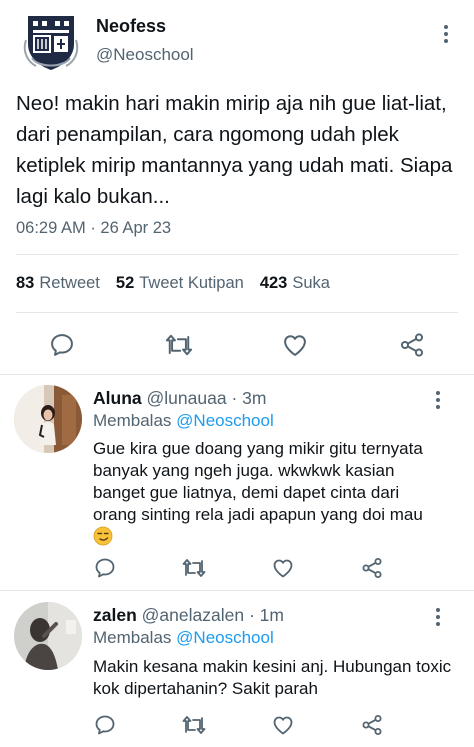  What do you see at coordinates (125, 283) in the screenshot?
I see `quotes-count: 52` at bounding box center [125, 283].